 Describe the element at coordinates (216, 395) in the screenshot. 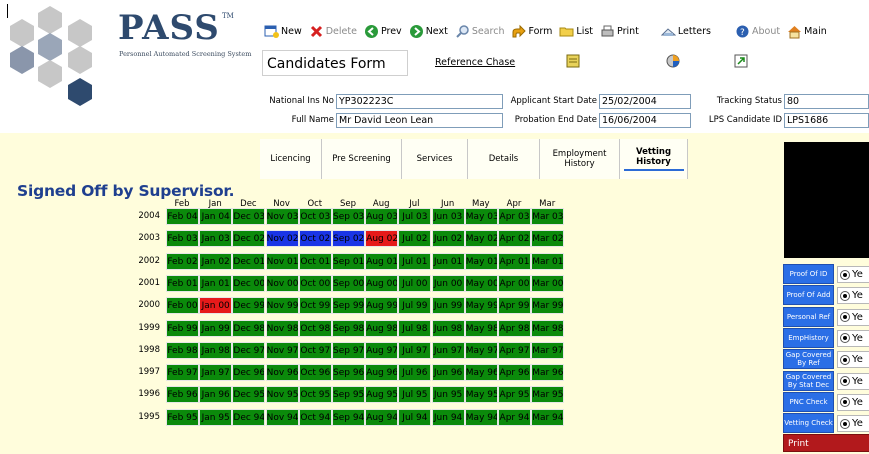

I see `vetting-month-cell: Jan 96` at that location.